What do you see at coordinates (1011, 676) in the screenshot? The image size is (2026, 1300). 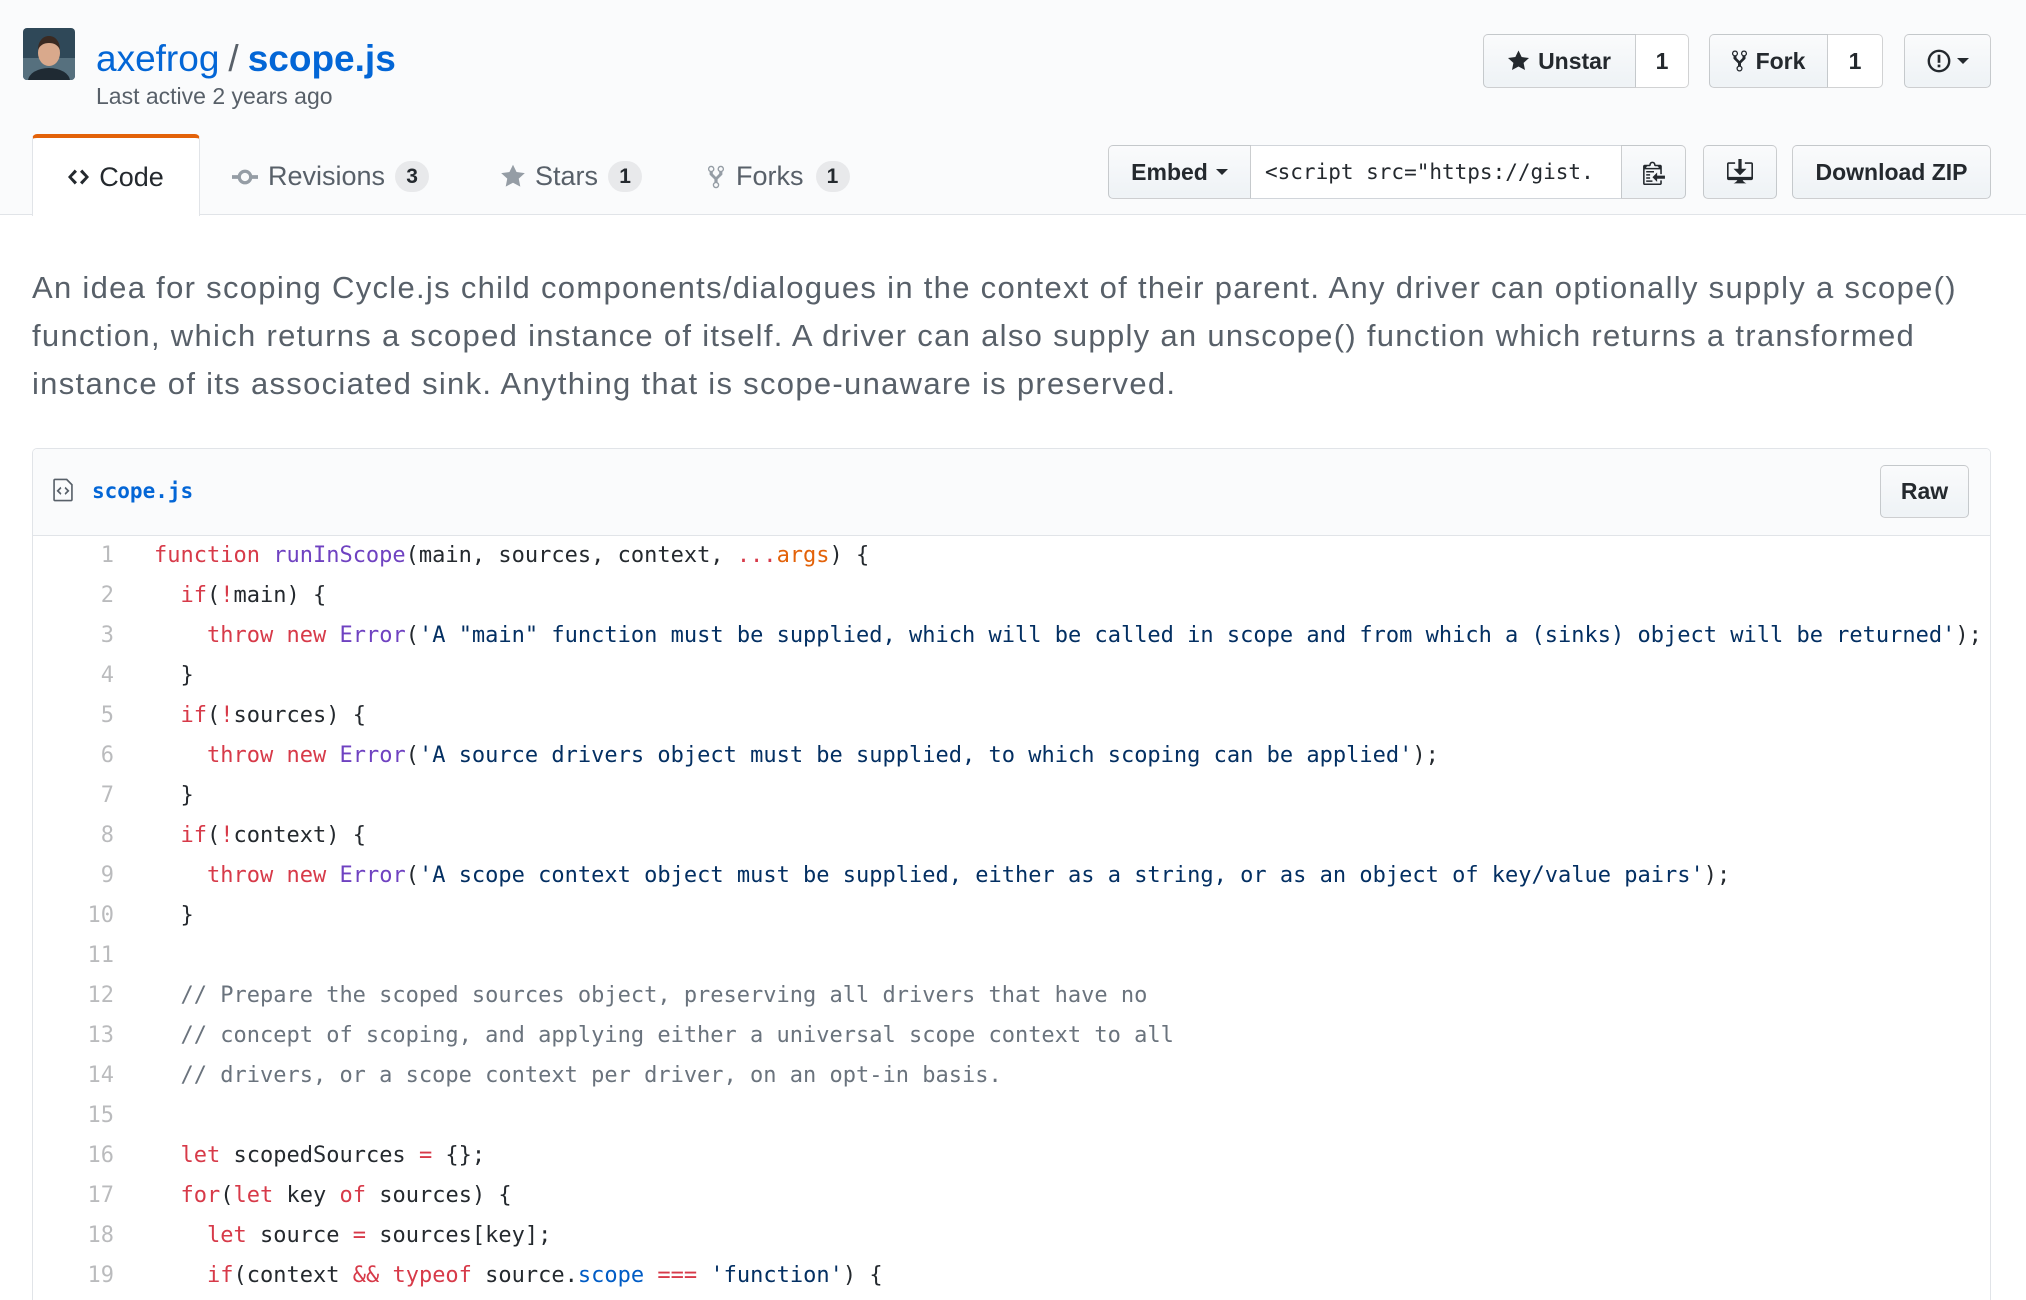 I see `code-line: 4 }` at bounding box center [1011, 676].